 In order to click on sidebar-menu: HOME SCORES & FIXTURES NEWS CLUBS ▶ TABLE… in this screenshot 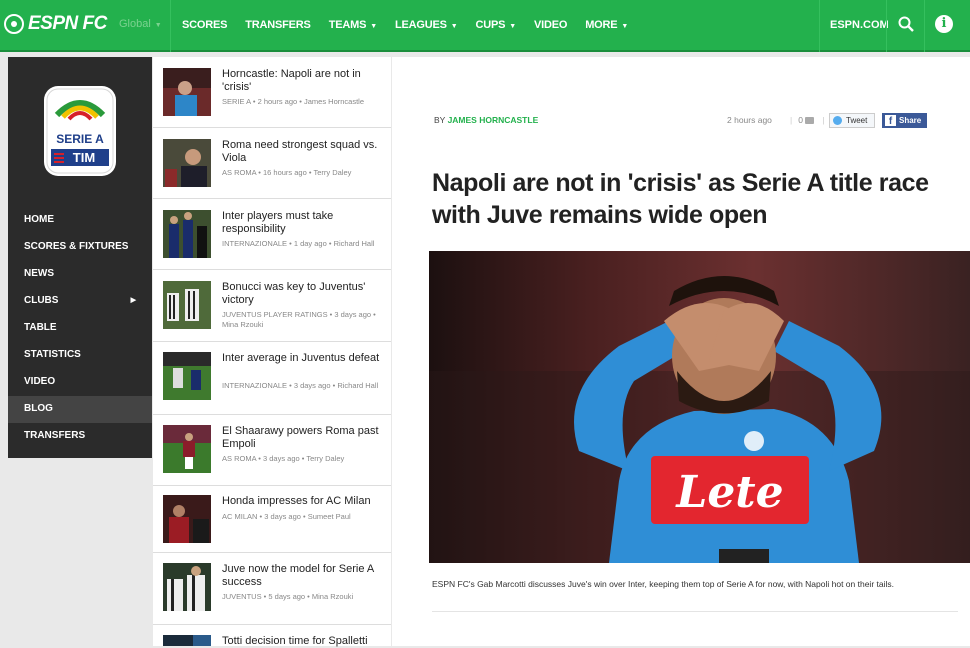, I will do `click(80, 328)`.